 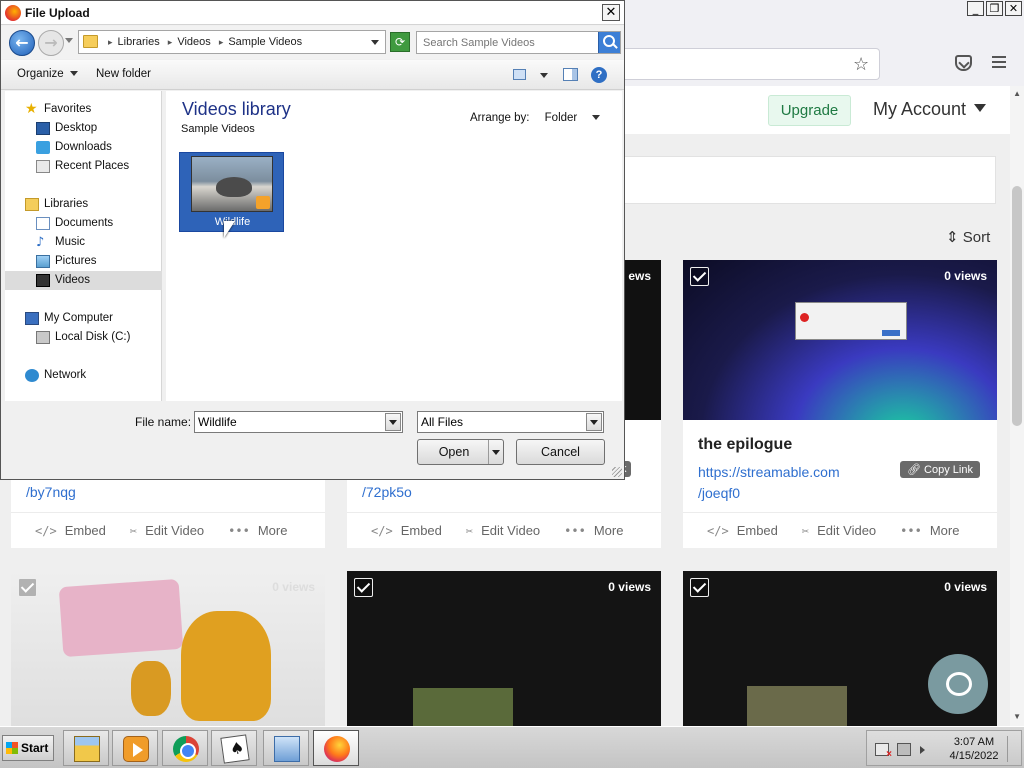 I want to click on start-button: Start, so click(x=28, y=748).